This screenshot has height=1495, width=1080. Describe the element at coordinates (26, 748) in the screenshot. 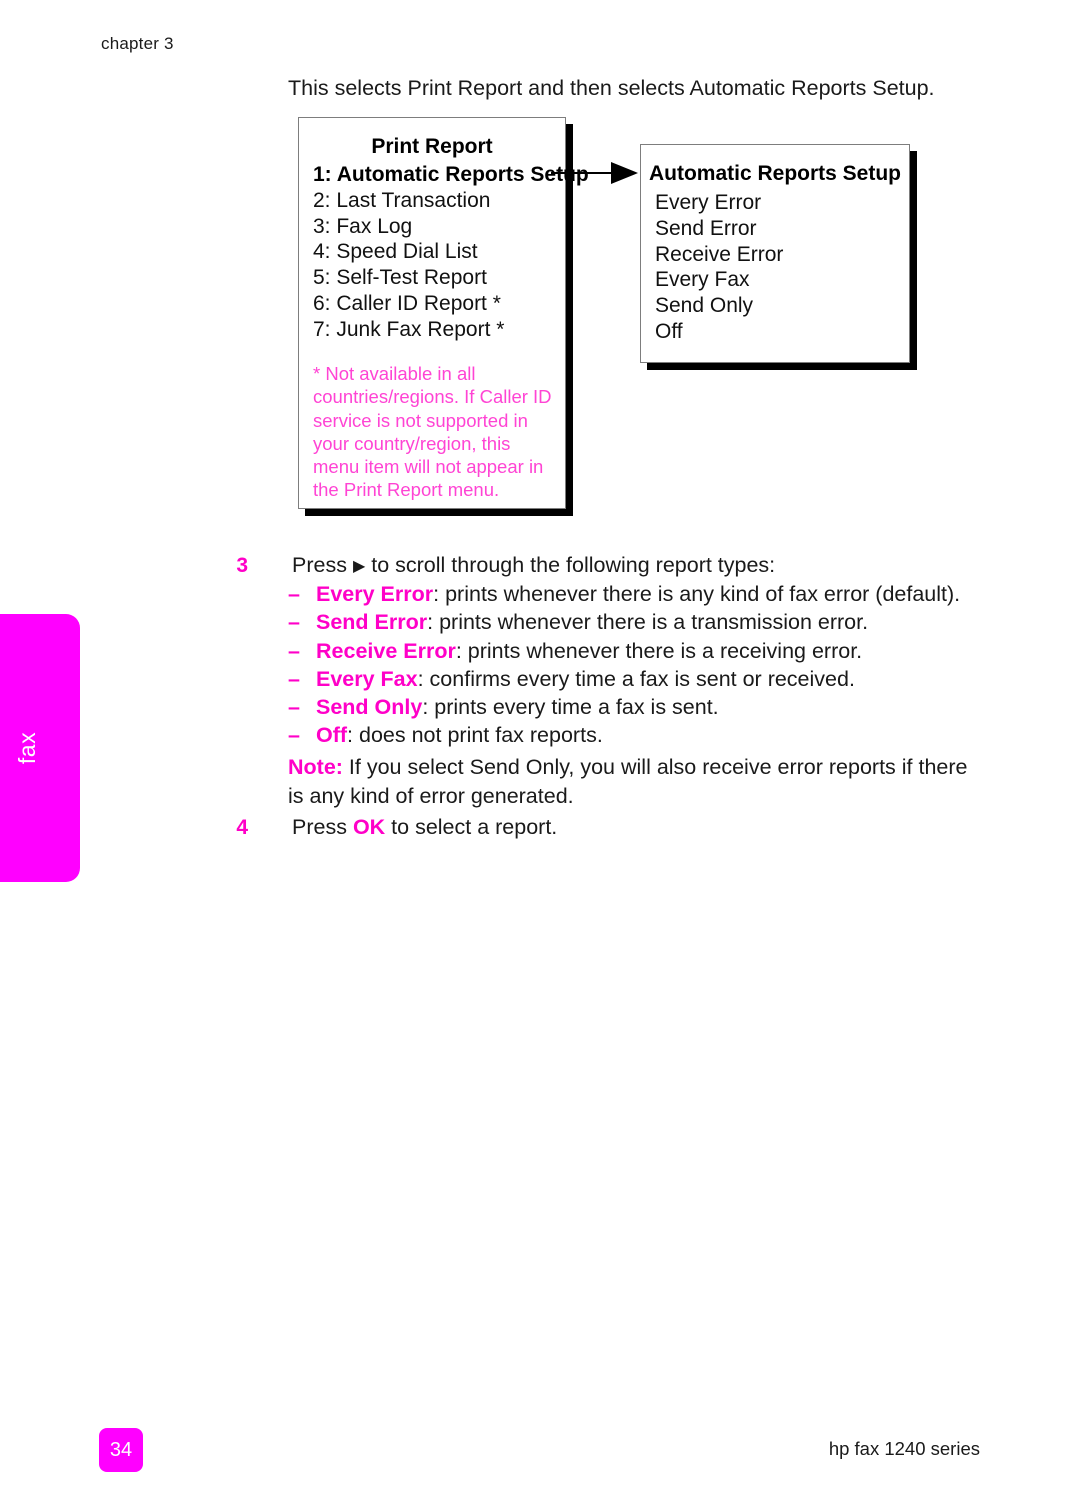

I see `fax-section-tab-label: fax` at that location.